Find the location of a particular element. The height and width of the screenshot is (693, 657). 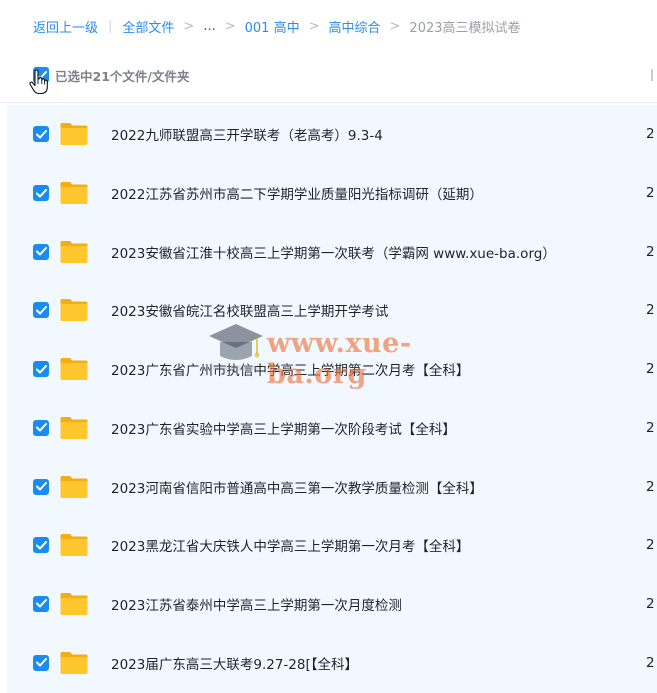

list-item: 2023广东省实验中学高三上学期第一次阶段考试【全科】 2 is located at coordinates (332, 428).